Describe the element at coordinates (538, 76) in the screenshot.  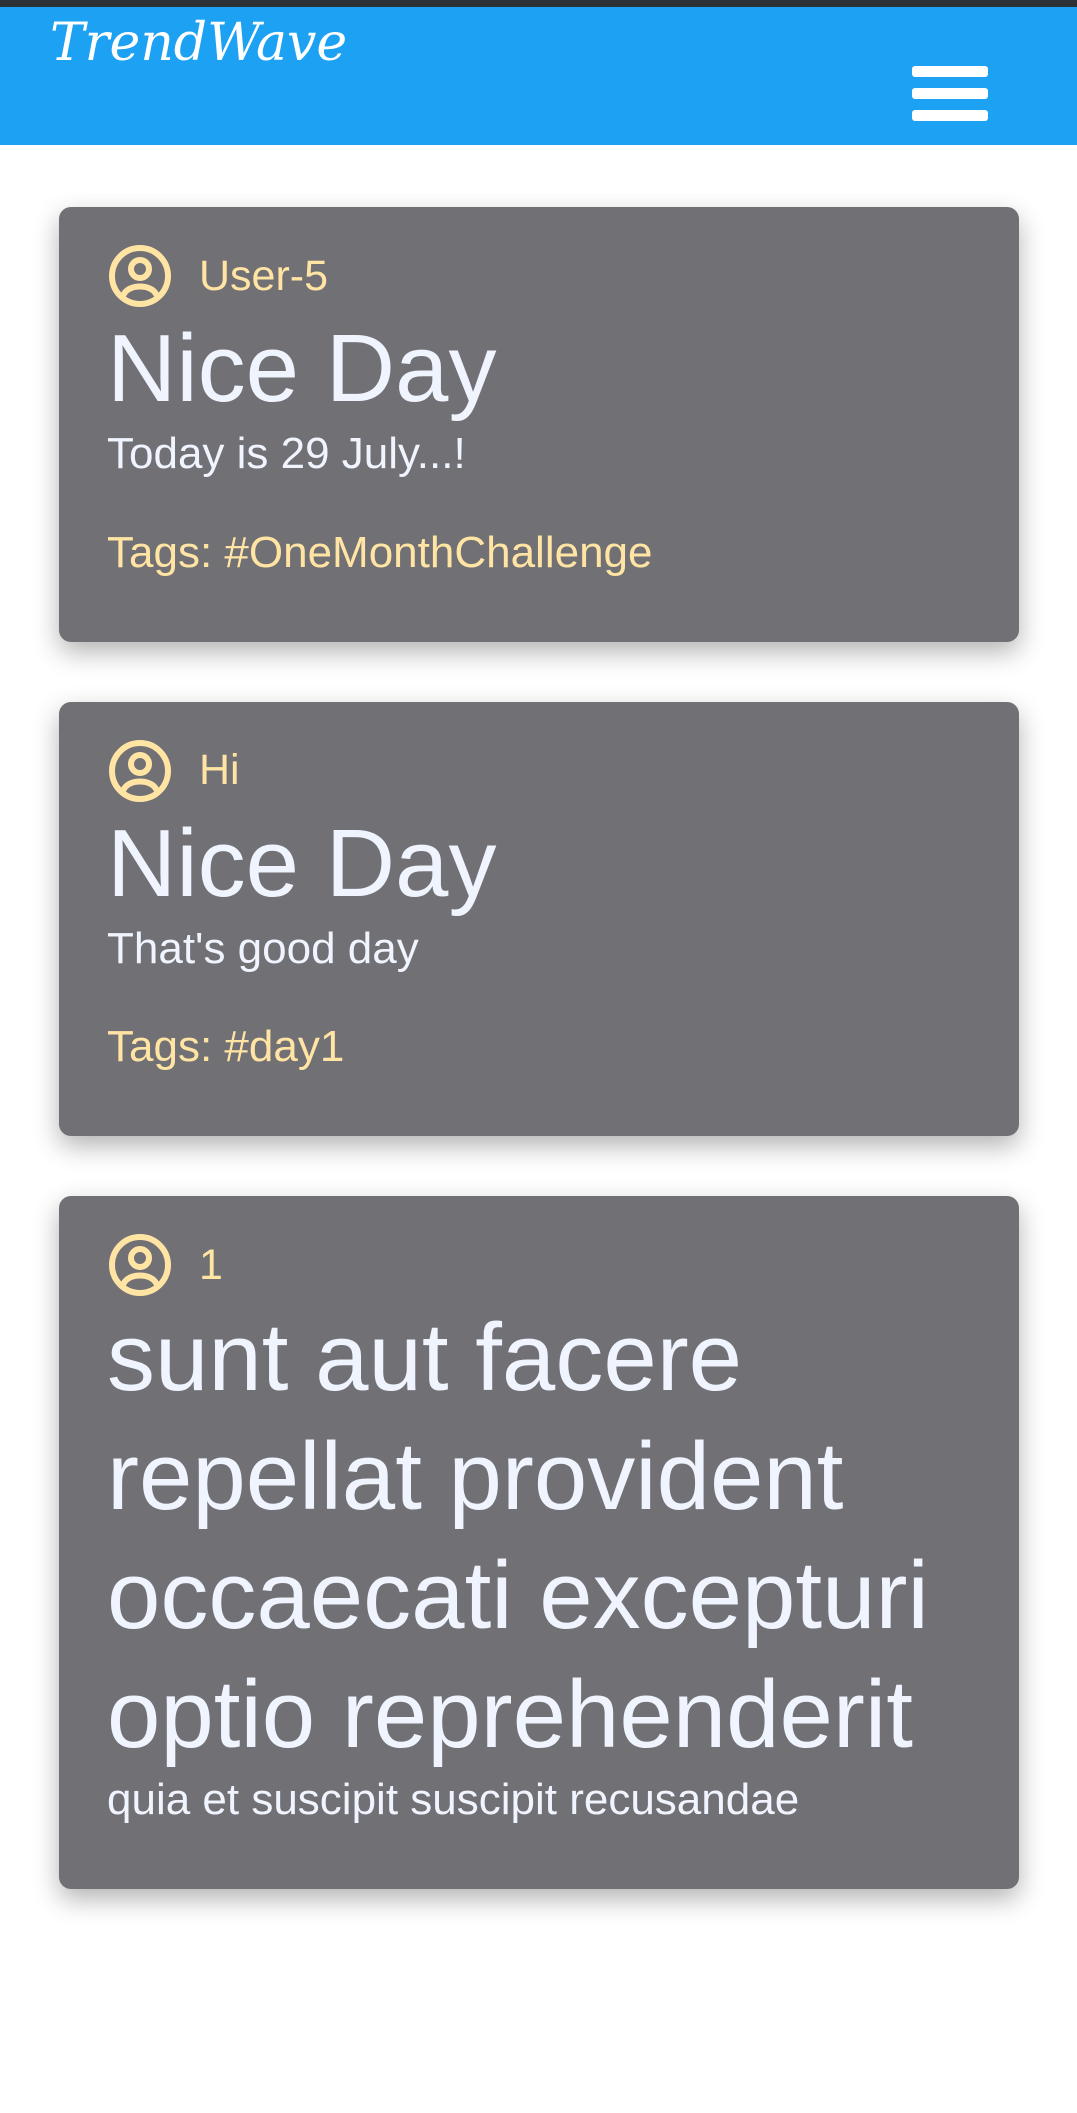
I see `app-header: TrendWave` at that location.